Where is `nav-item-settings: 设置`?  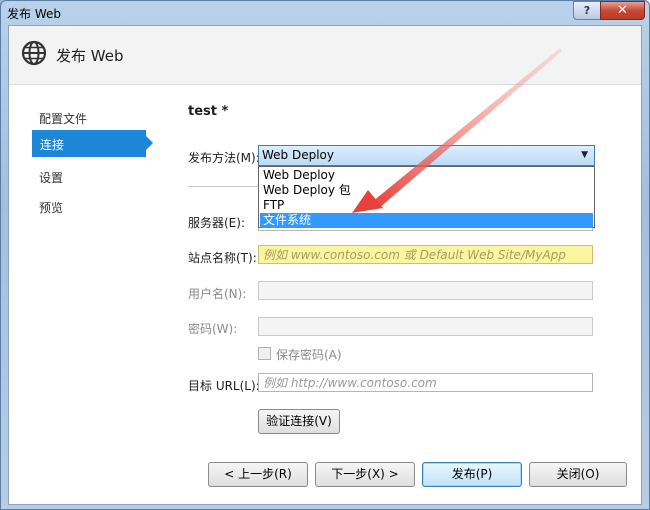
nav-item-settings: 设置 is located at coordinates (51, 177).